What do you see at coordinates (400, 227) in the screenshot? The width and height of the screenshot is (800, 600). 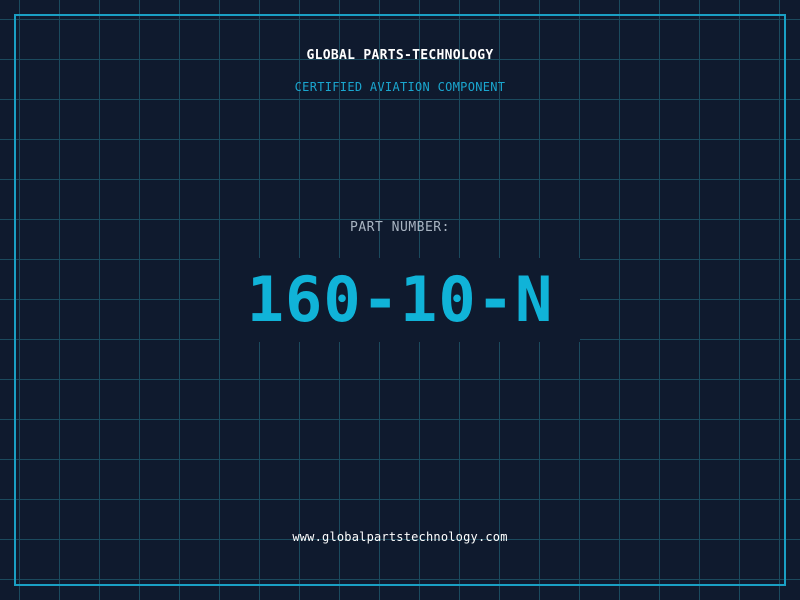 I see `part-number-label: PART NUMBER:` at bounding box center [400, 227].